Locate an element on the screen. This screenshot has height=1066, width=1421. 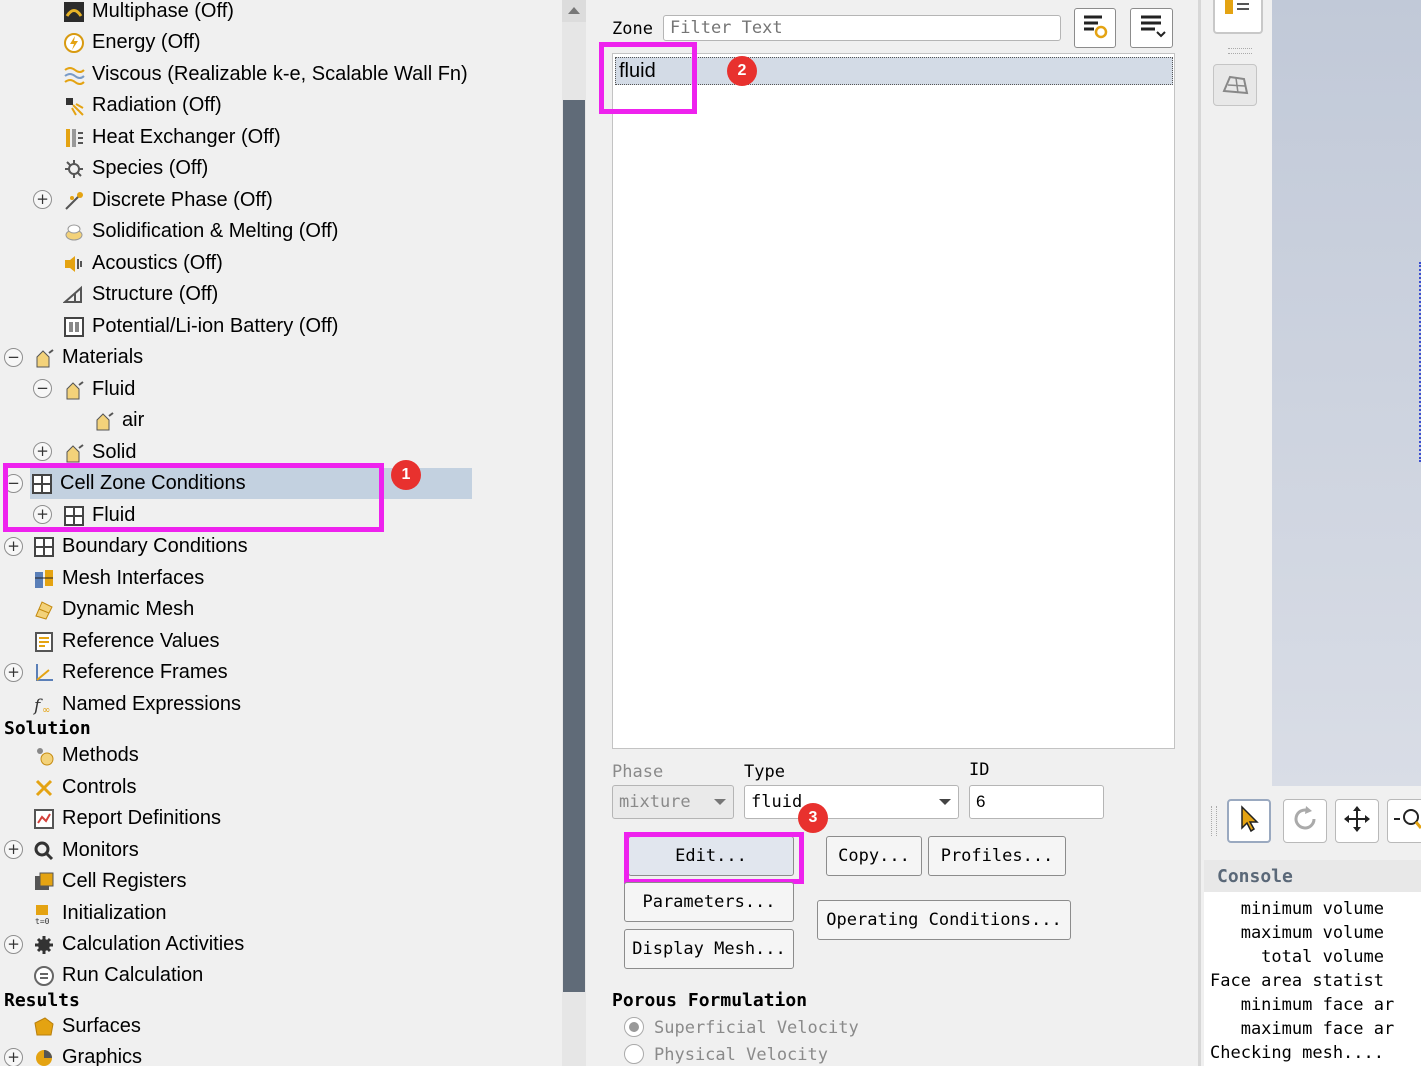
graphics-window is located at coordinates (1346, 393).